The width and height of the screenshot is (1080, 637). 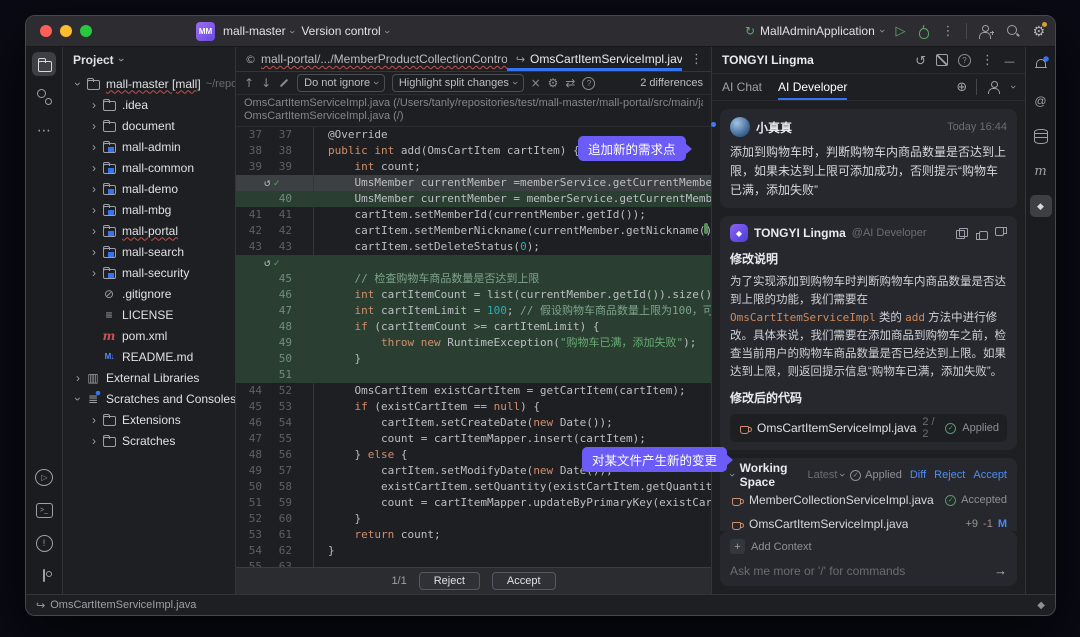 What do you see at coordinates (813, 87) in the screenshot?
I see `tab-ai-developer: AI Developer` at bounding box center [813, 87].